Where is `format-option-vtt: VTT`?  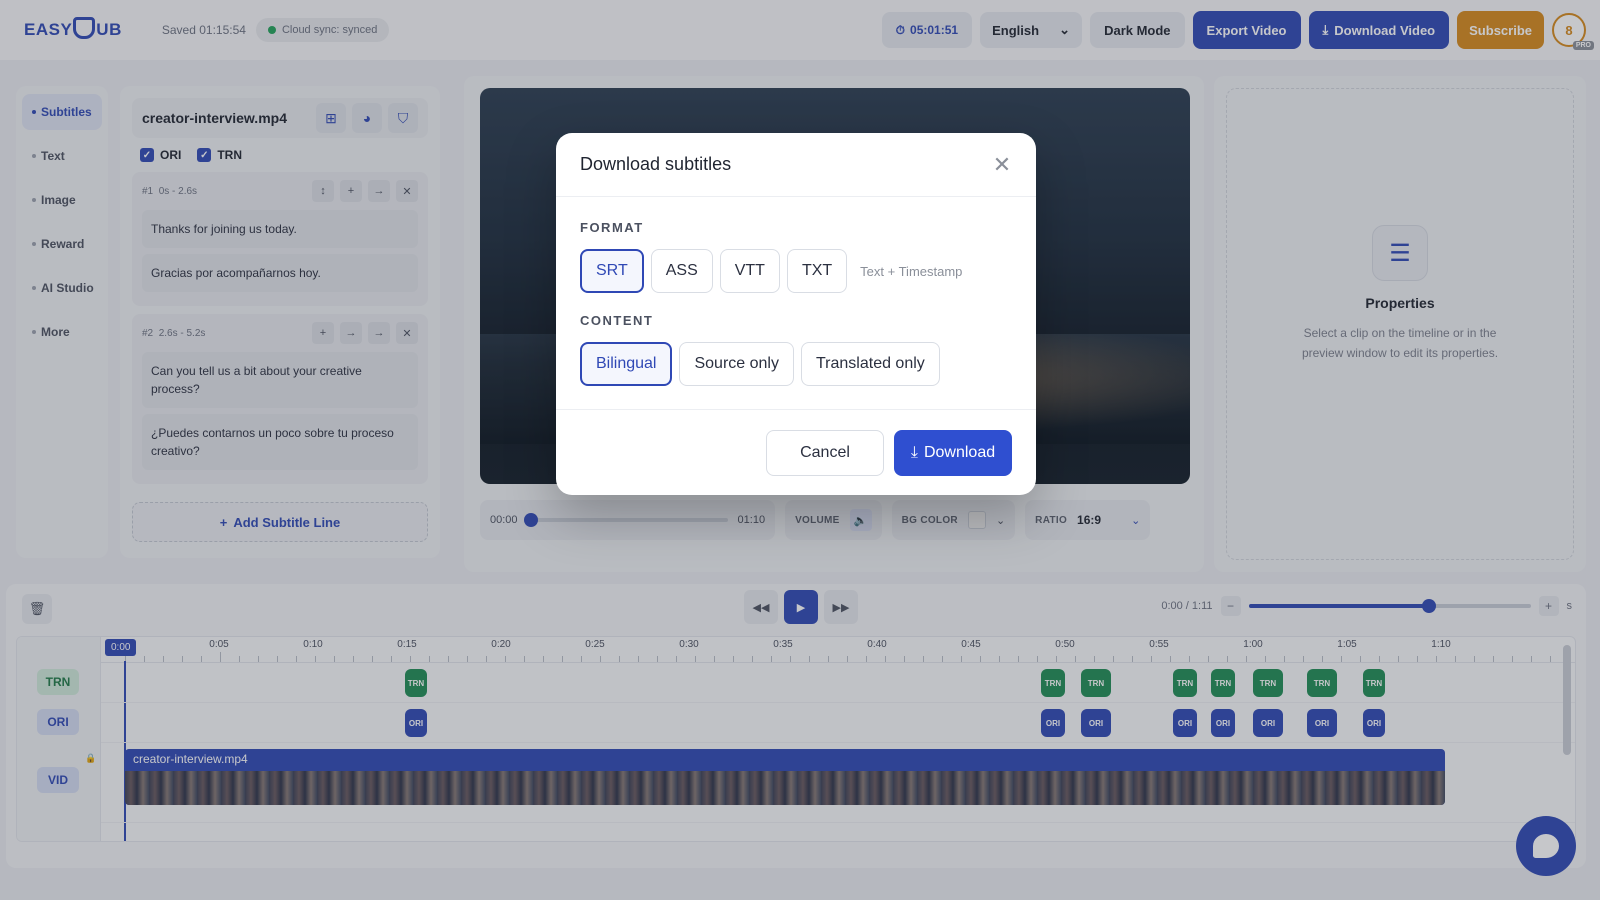 format-option-vtt: VTT is located at coordinates (749, 271).